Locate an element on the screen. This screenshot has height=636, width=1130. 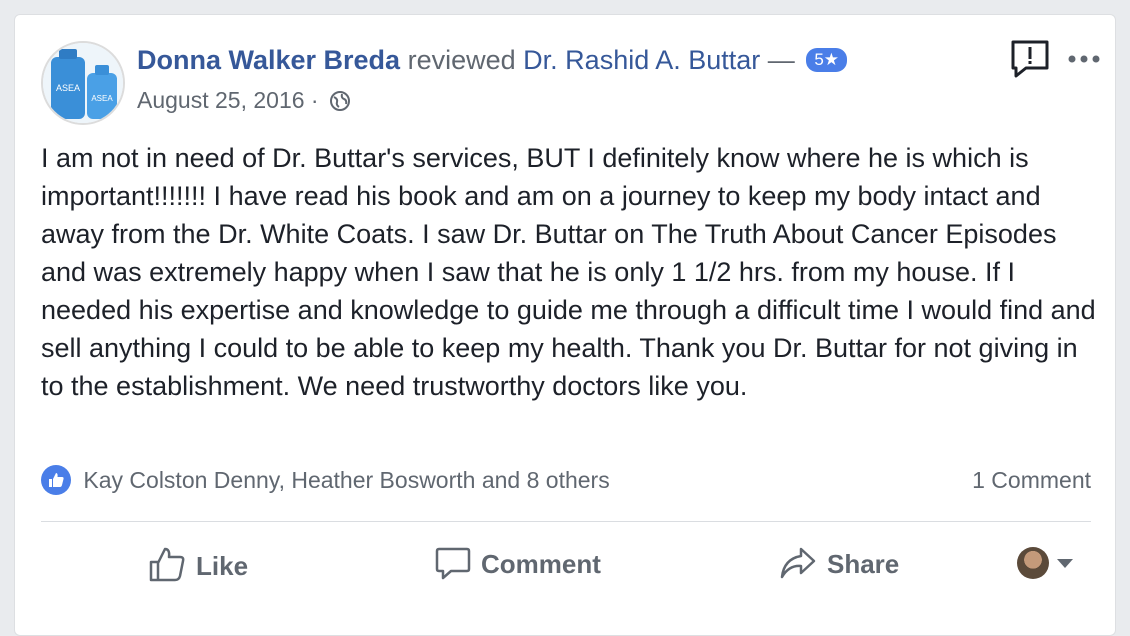
share-label: Share is located at coordinates (863, 564).